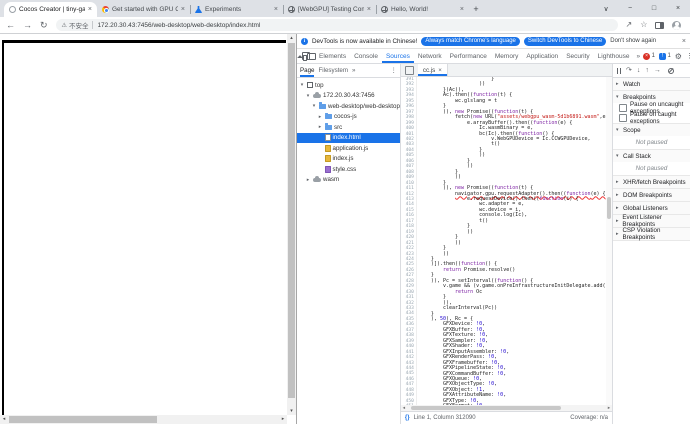  What do you see at coordinates (353, 70) in the screenshot?
I see `navigator-overflow-icon: »` at bounding box center [353, 70].